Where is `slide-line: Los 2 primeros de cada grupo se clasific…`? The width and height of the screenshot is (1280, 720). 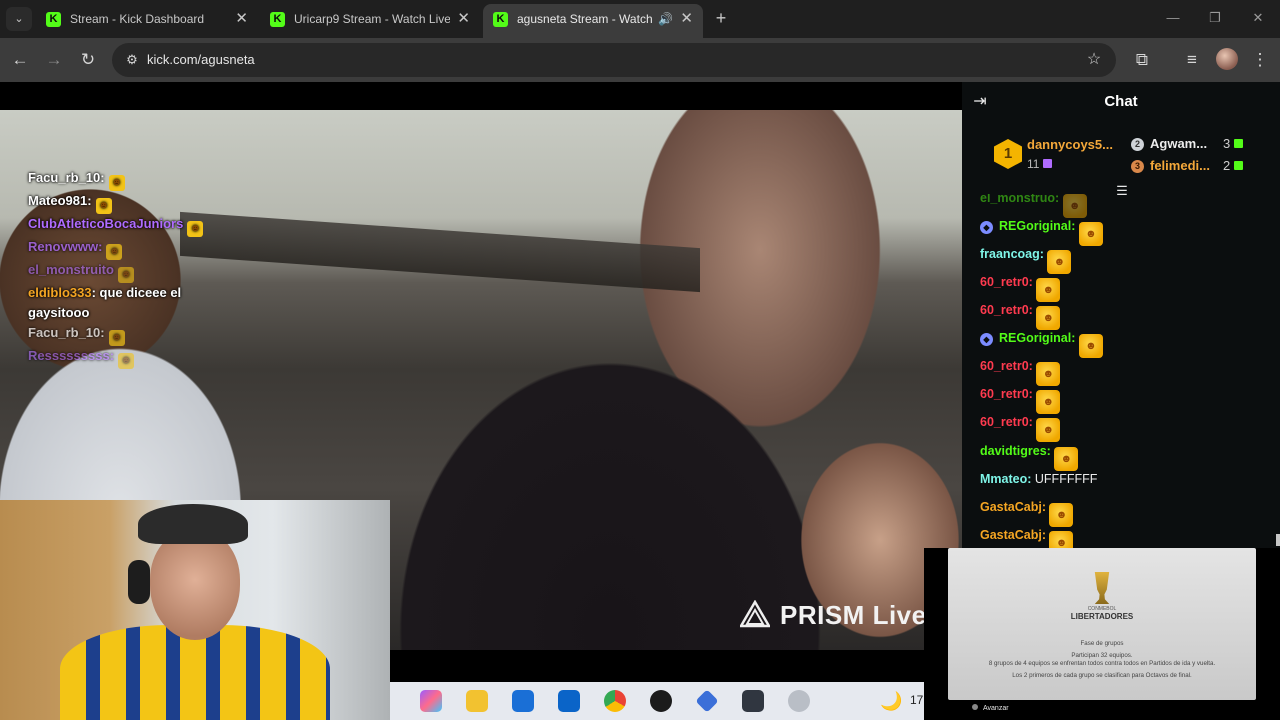
slide-line: Los 2 primeros de cada grupo se clasific… is located at coordinates (1102, 675).